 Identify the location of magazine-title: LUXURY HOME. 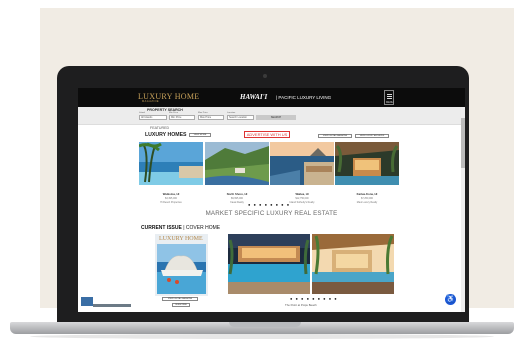
(181, 239).